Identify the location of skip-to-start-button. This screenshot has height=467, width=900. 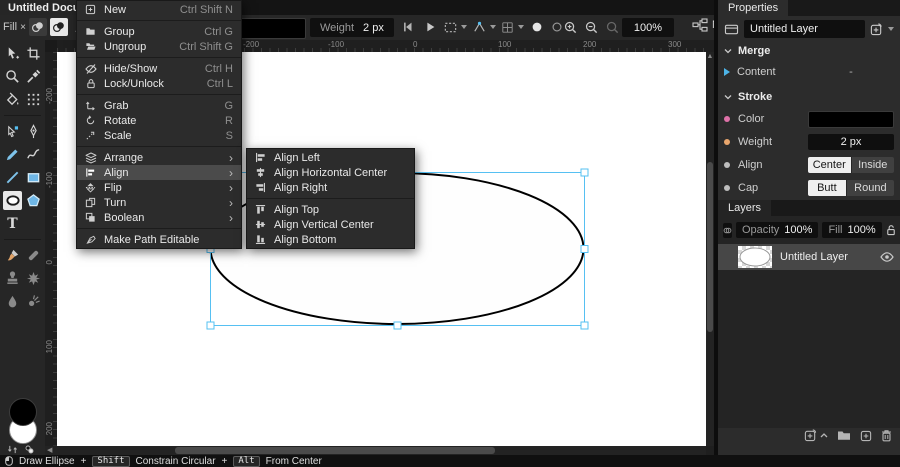
(408, 27).